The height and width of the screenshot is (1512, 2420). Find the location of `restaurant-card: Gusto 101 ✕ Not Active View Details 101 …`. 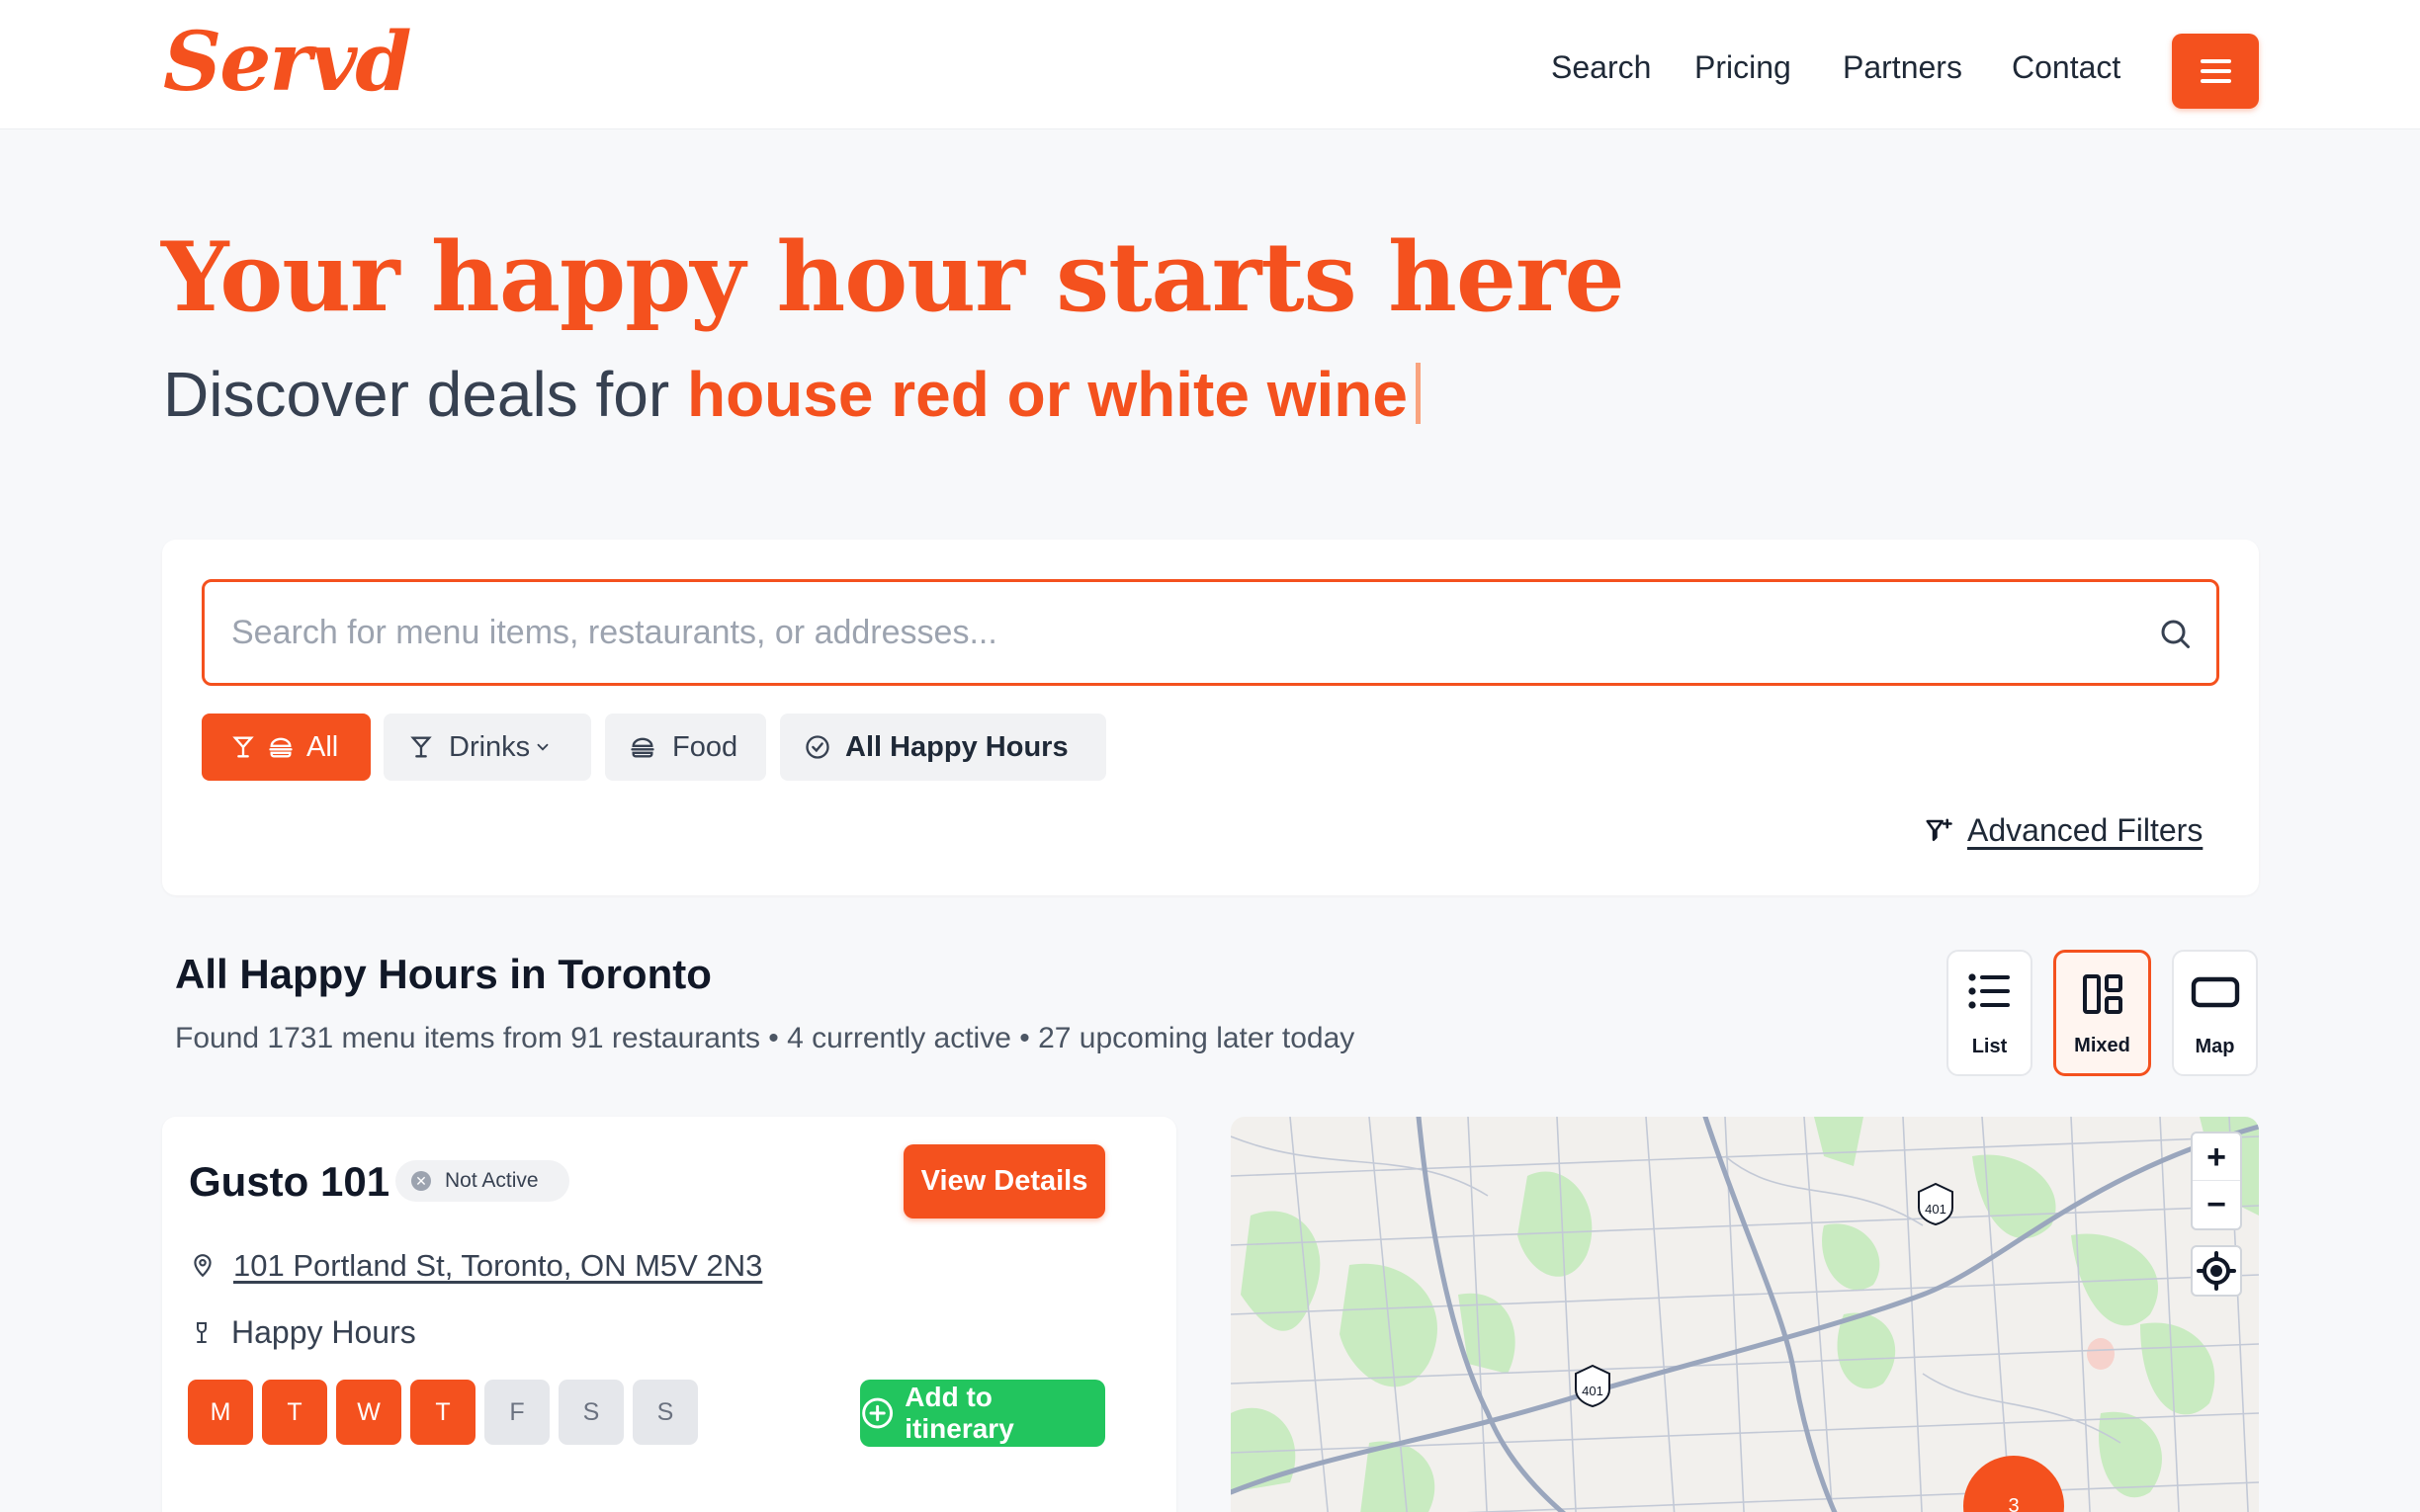

restaurant-card: Gusto 101 ✕ Not Active View Details 101 … is located at coordinates (669, 1314).